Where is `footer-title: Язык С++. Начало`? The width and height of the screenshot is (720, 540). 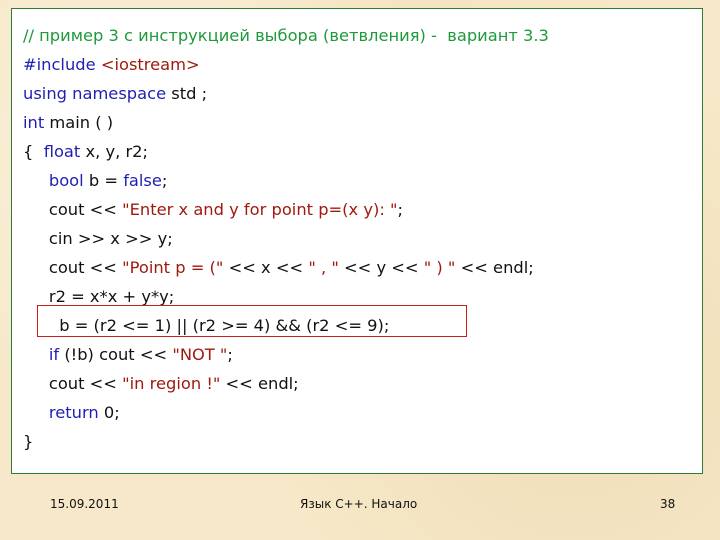
footer-title: Язык С++. Начало is located at coordinates (359, 504).